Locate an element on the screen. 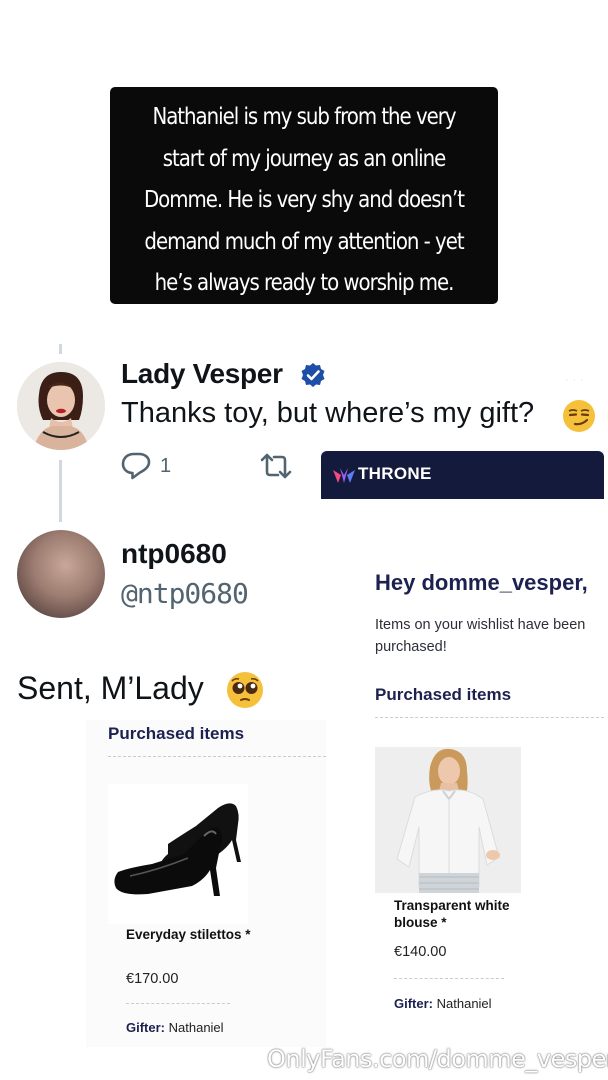  product-name: Transparent white blouse * is located at coordinates (459, 914).